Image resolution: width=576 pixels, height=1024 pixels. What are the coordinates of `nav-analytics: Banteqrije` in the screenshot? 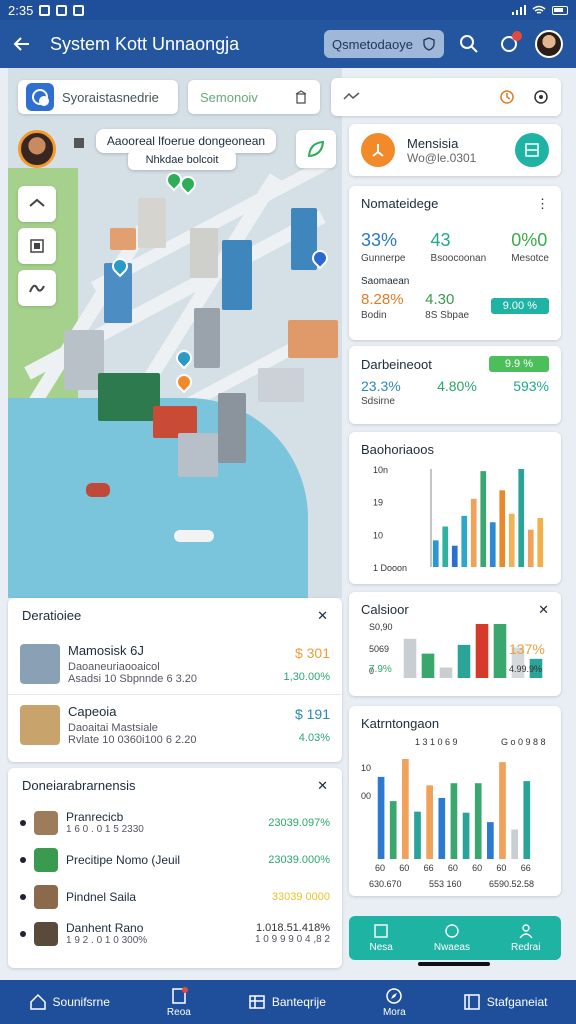 It's located at (287, 1002).